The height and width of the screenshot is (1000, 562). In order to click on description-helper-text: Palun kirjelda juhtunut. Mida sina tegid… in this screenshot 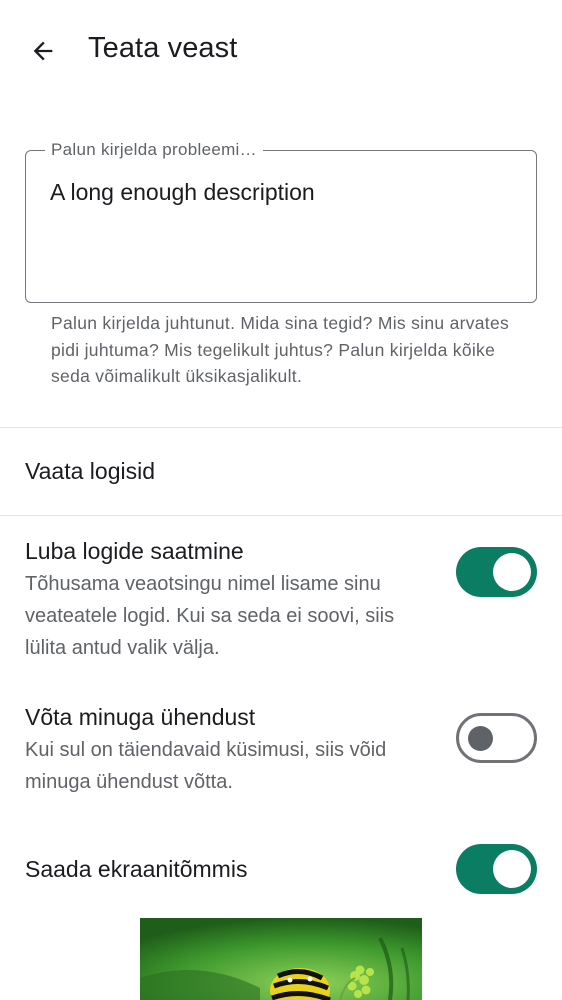, I will do `click(280, 349)`.